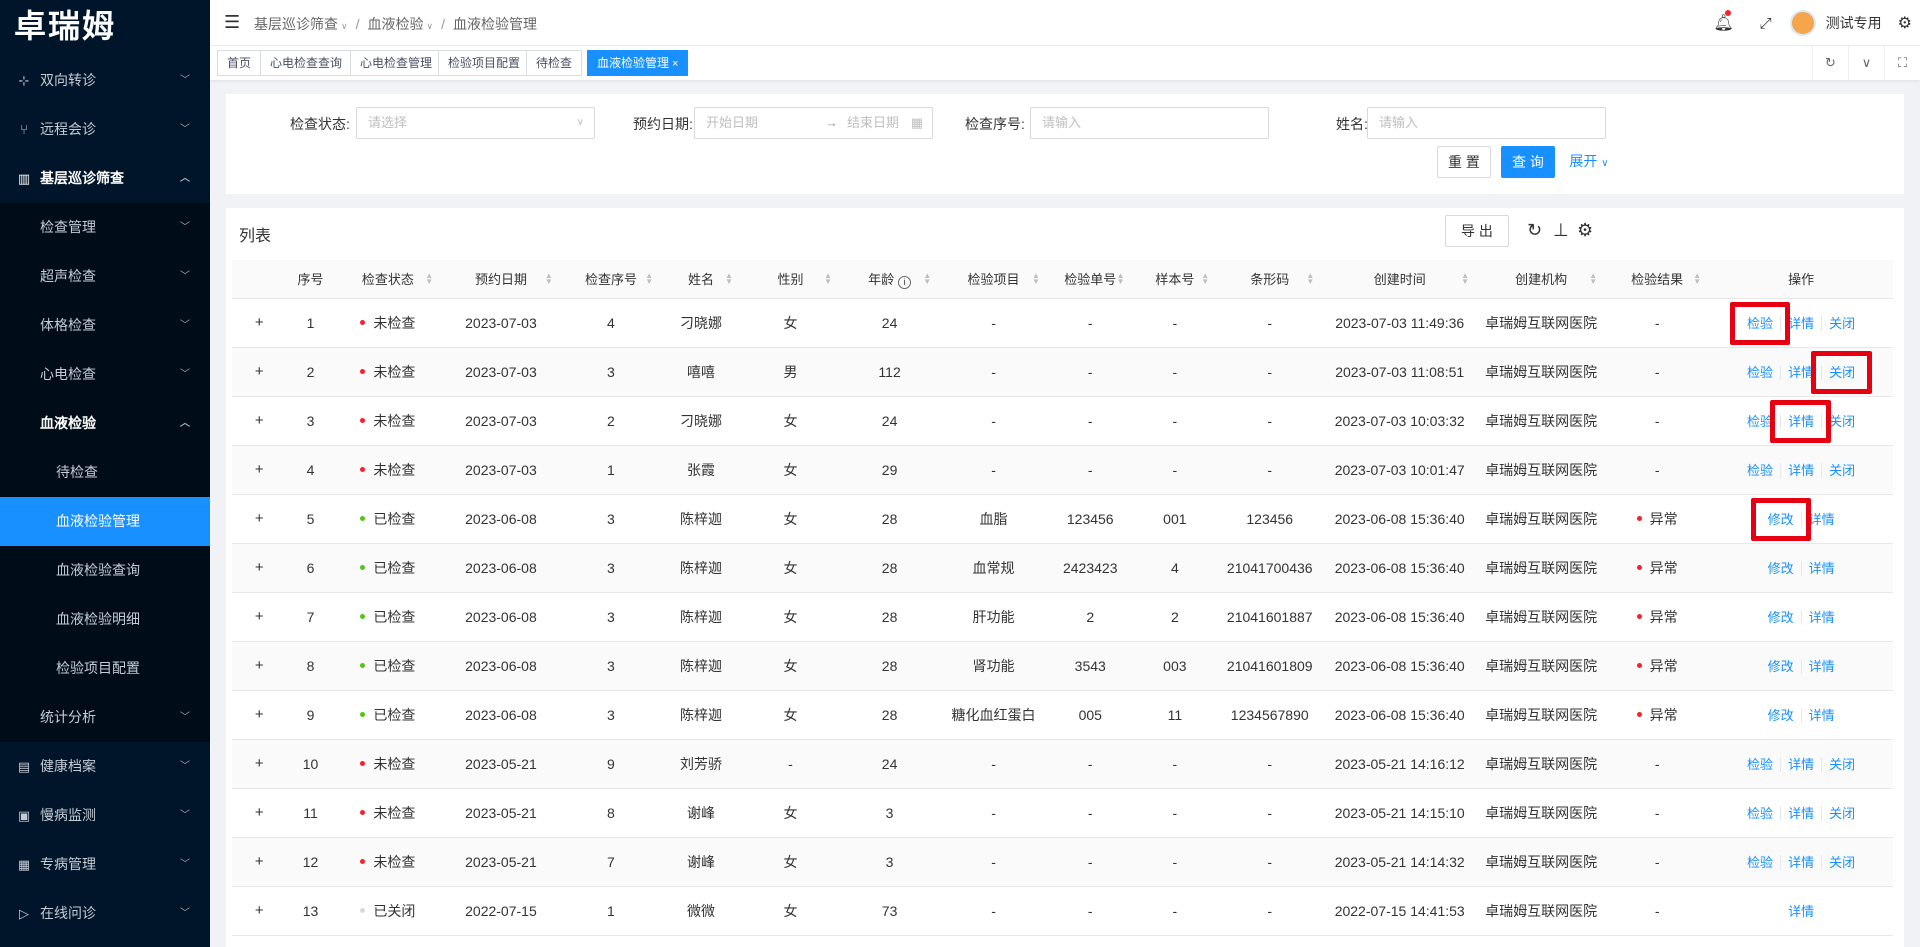 The image size is (1920, 947). Describe the element at coordinates (475, 123) in the screenshot. I see `status-select: 请选择 ∨` at that location.